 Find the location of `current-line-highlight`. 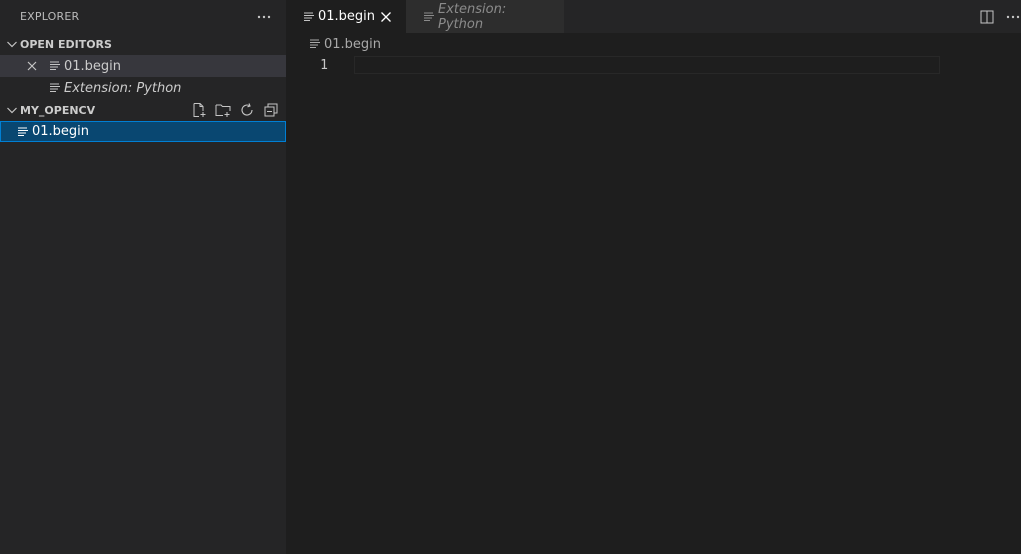

current-line-highlight is located at coordinates (647, 65).